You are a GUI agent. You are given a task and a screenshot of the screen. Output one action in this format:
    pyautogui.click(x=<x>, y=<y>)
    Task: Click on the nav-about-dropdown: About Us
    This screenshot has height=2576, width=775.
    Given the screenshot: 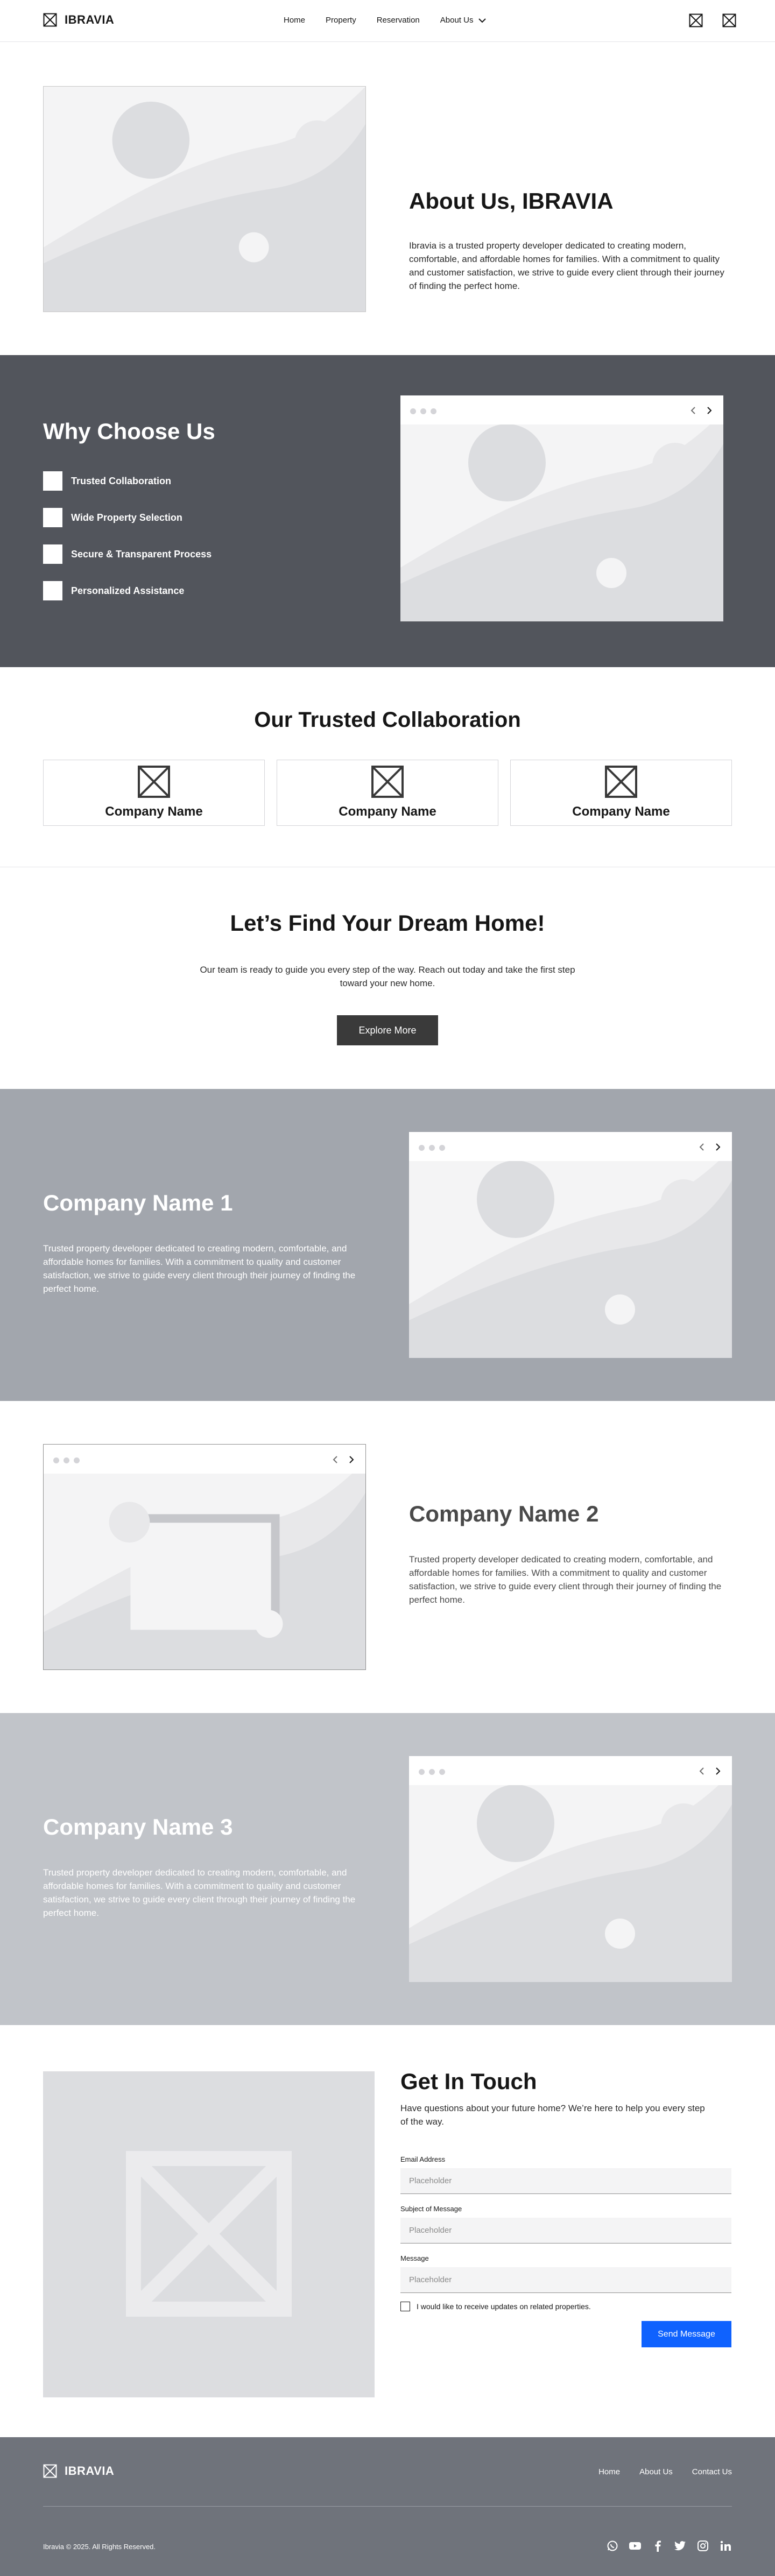 What is the action you would take?
    pyautogui.click(x=463, y=20)
    